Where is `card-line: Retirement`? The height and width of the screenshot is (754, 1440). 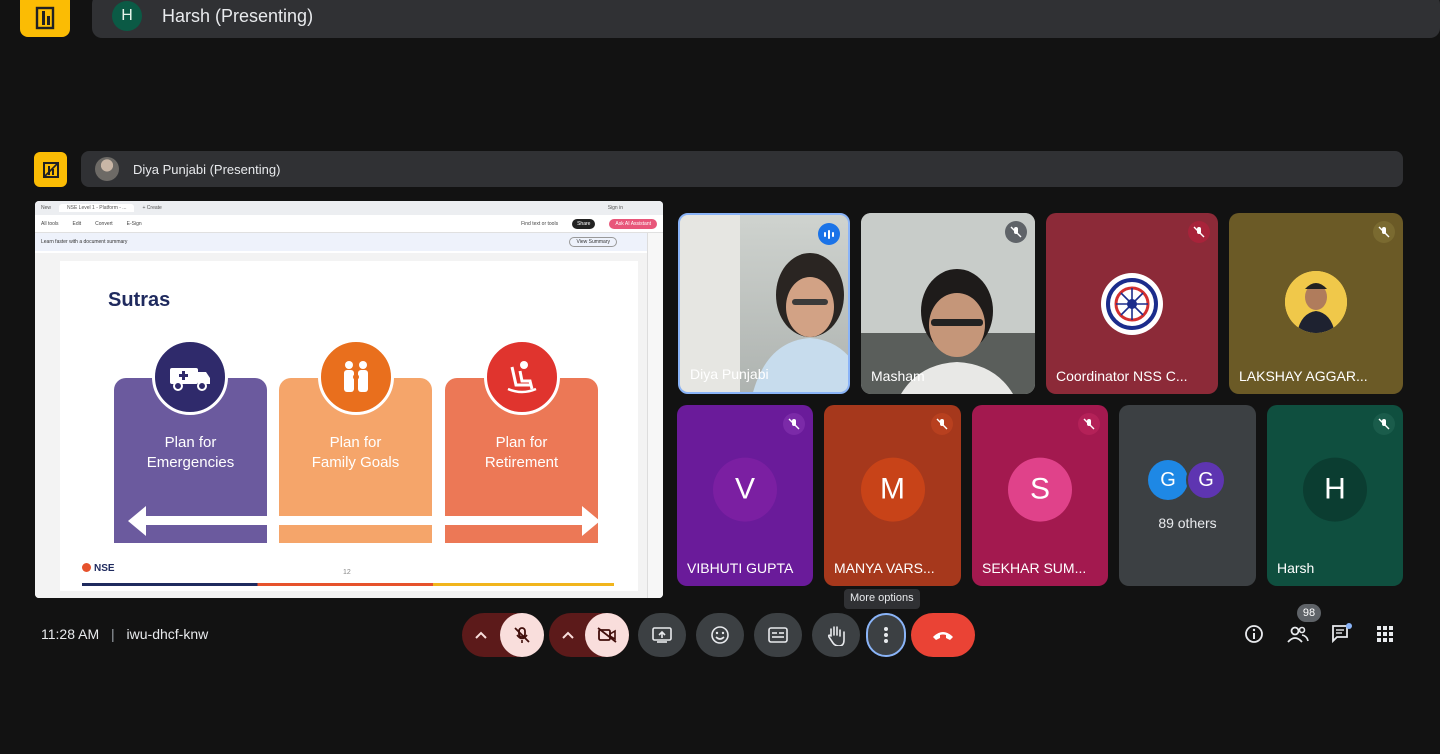 card-line: Retirement is located at coordinates (521, 462).